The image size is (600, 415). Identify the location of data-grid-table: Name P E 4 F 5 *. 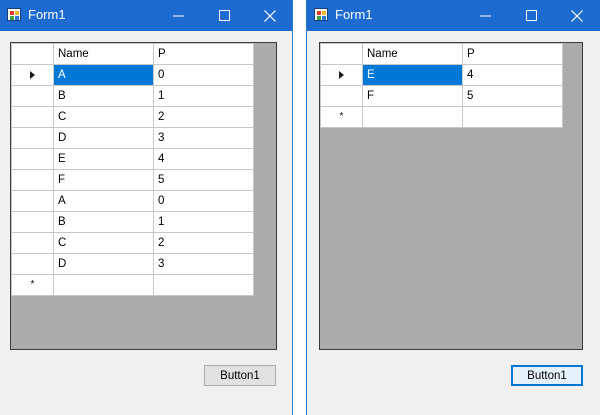
(441, 85).